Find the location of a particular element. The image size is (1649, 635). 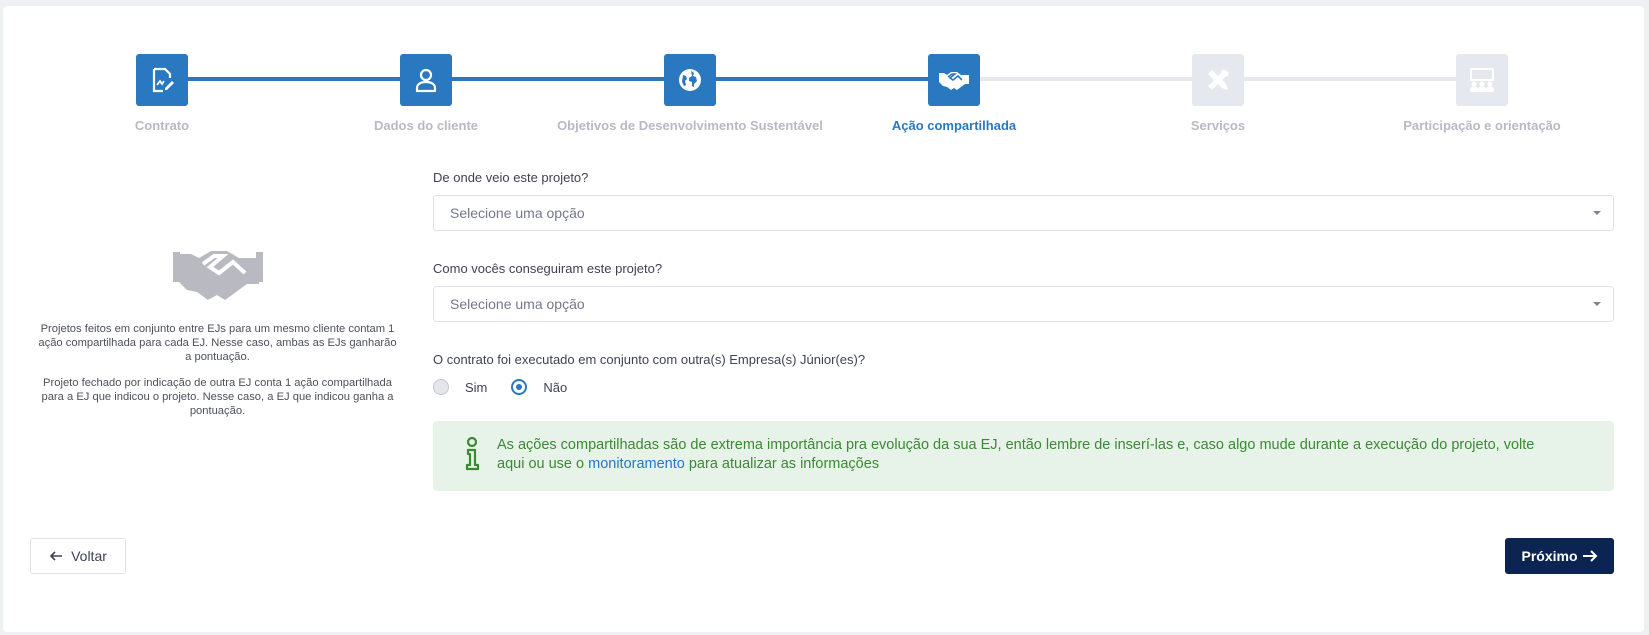

next-button: Próximo is located at coordinates (1559, 556).